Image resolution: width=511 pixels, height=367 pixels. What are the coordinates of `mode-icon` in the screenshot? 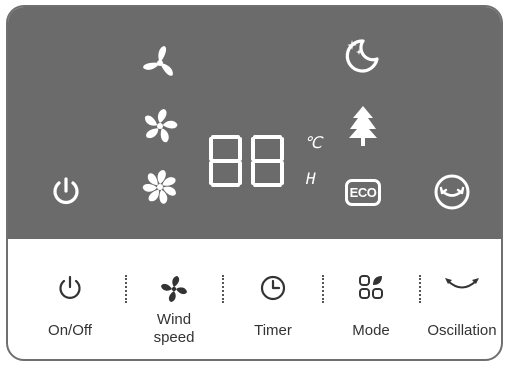 It's located at (371, 287).